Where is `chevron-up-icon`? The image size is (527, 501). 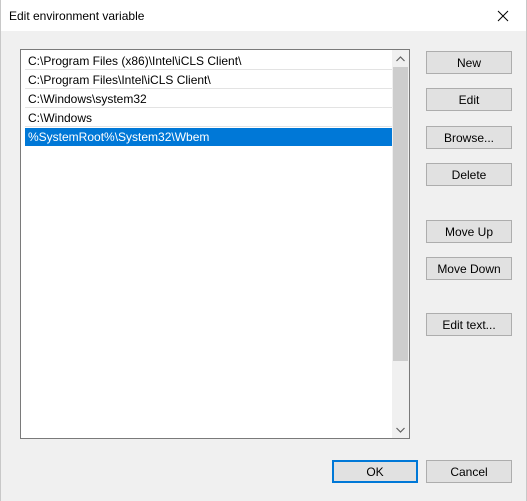
chevron-up-icon is located at coordinates (400, 58).